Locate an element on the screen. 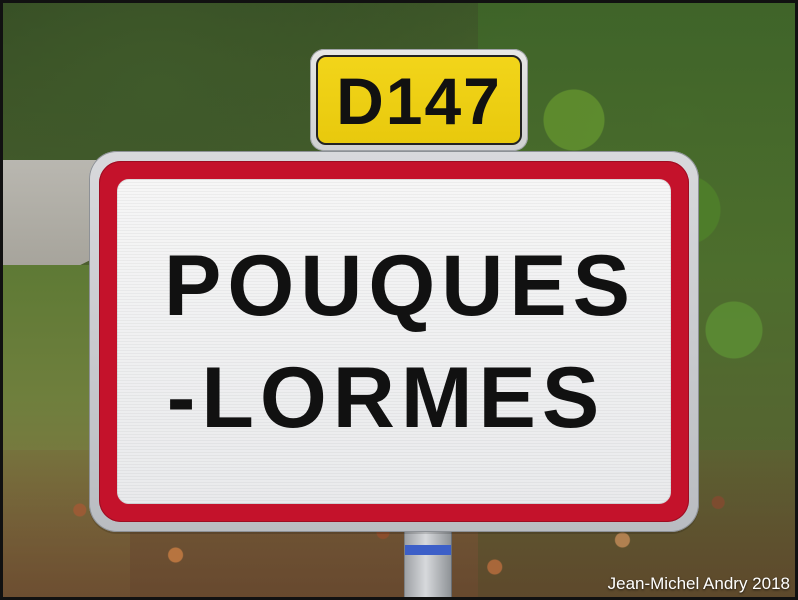 Image resolution: width=798 pixels, height=600 pixels. route-plate-yellow: D147 is located at coordinates (419, 100).